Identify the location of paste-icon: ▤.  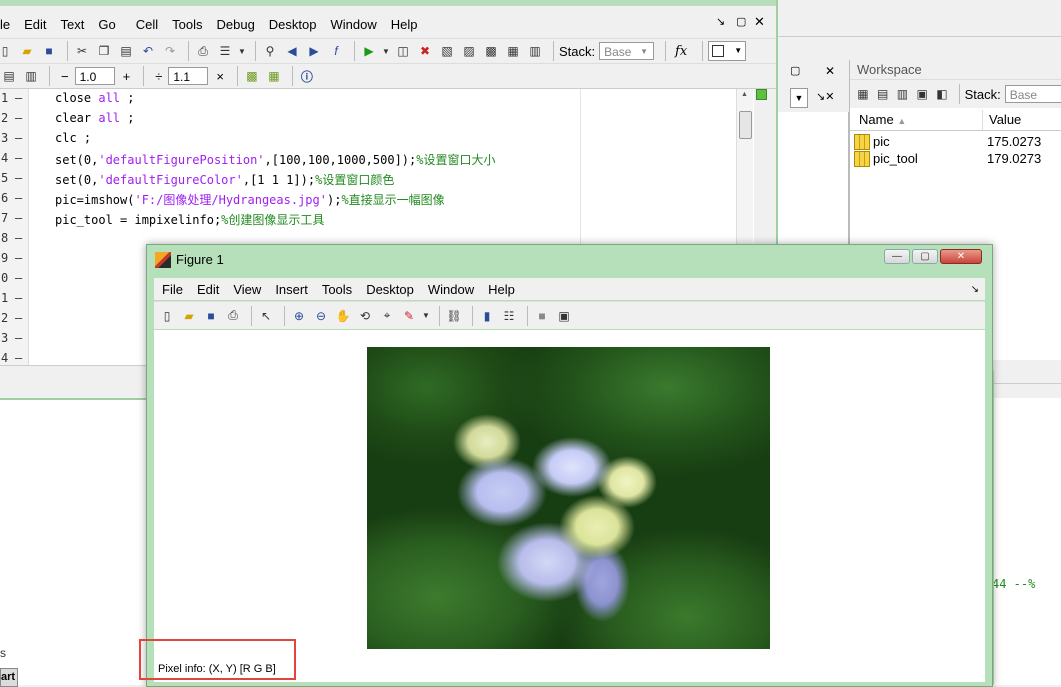
(126, 51).